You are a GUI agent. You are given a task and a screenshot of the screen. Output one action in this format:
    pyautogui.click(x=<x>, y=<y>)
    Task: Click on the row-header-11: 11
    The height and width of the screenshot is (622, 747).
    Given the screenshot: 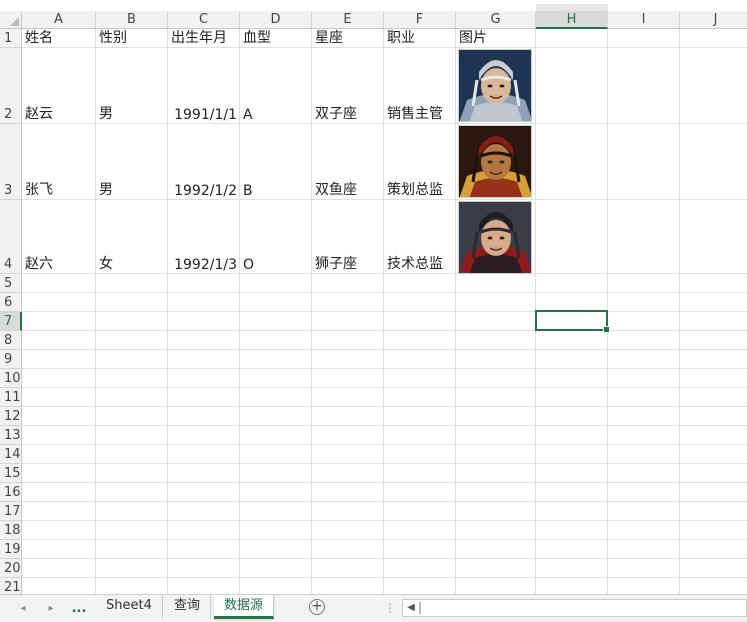 What is the action you would take?
    pyautogui.click(x=11, y=397)
    